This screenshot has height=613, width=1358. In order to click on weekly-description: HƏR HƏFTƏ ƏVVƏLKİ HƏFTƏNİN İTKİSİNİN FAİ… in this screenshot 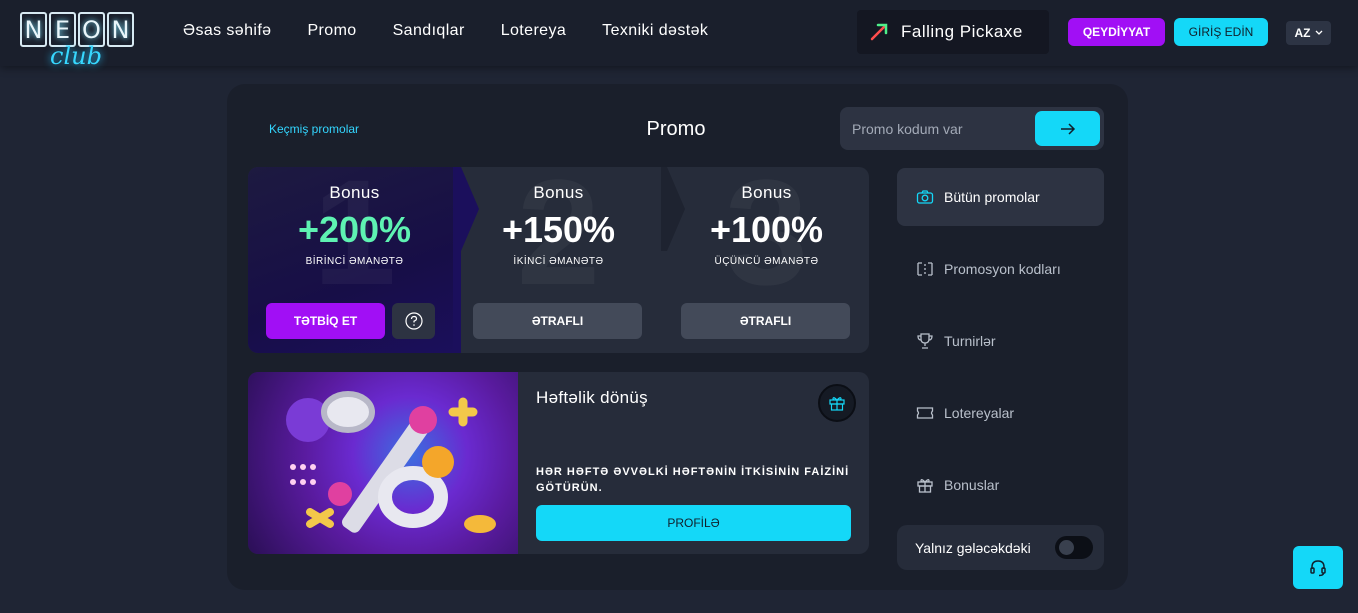, I will do `click(693, 480)`.